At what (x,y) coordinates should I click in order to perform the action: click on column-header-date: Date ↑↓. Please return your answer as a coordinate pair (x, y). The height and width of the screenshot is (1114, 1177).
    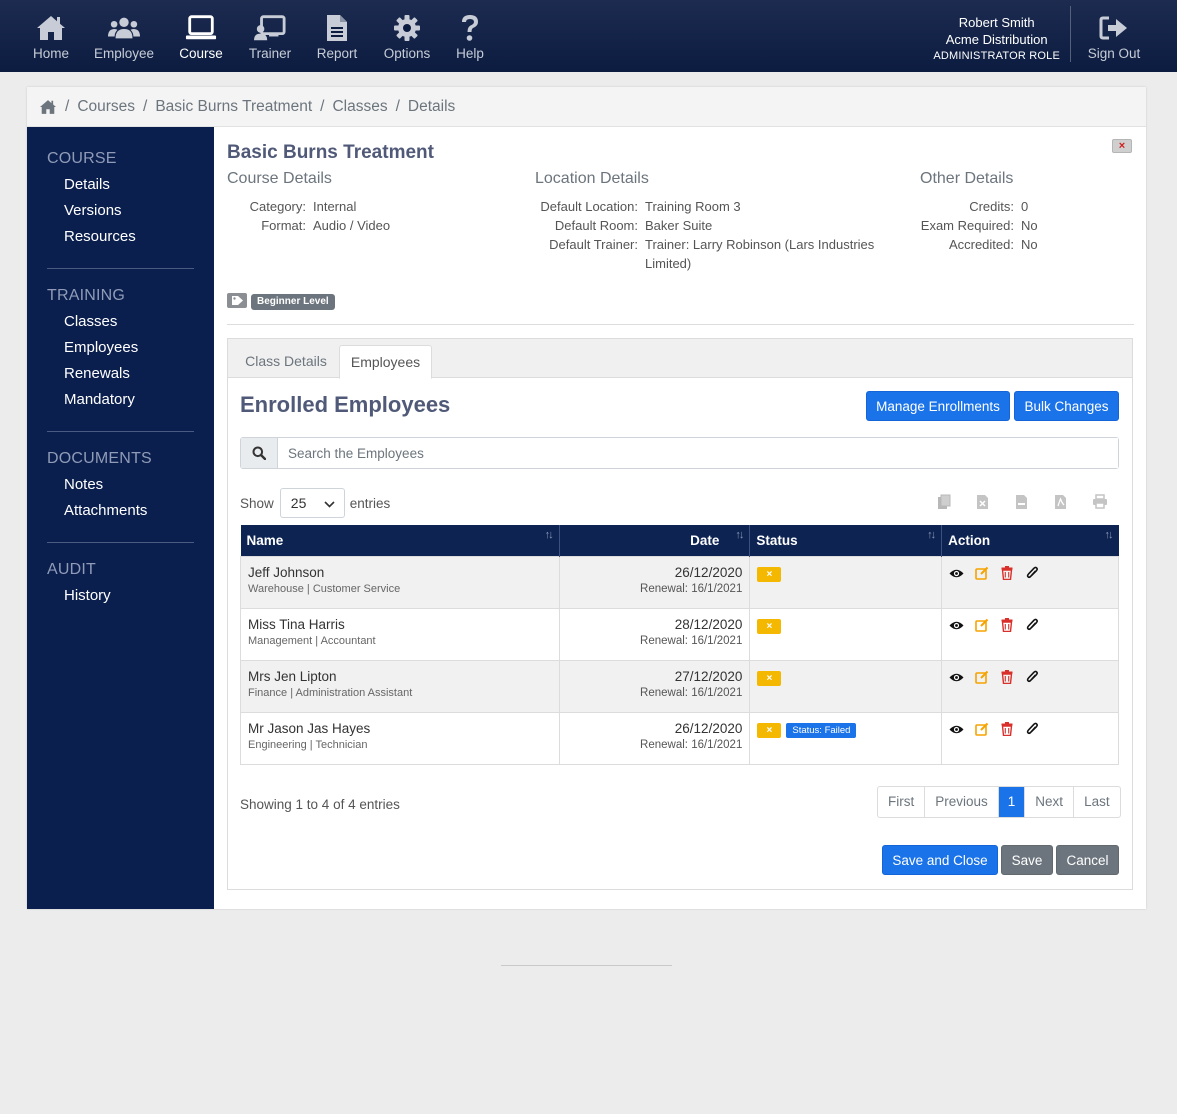
    Looking at the image, I should click on (655, 540).